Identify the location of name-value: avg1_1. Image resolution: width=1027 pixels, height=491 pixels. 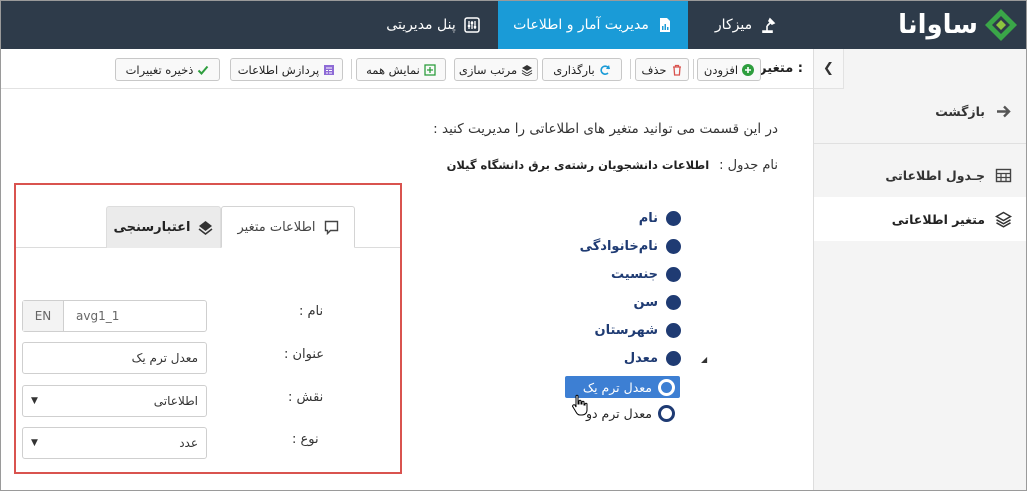
(98, 316).